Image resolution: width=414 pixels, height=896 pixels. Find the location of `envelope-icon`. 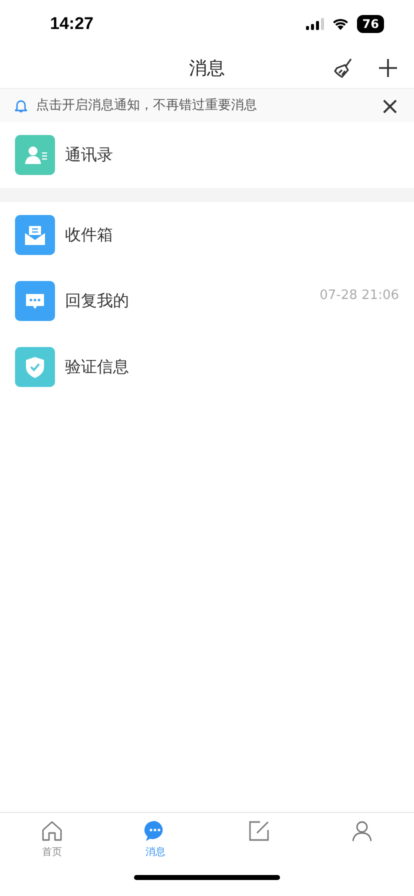

envelope-icon is located at coordinates (35, 235).